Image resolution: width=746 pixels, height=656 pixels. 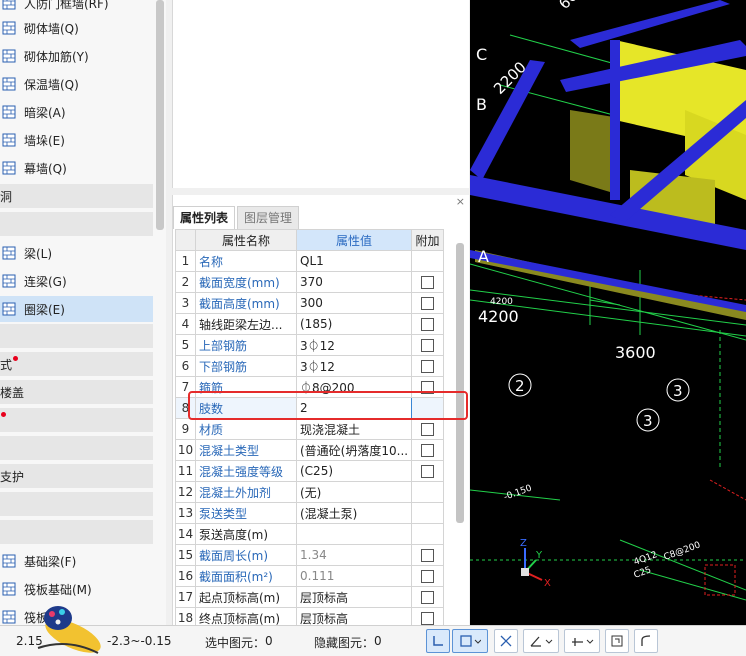 What do you see at coordinates (354, 534) in the screenshot?
I see `property-value` at bounding box center [354, 534].